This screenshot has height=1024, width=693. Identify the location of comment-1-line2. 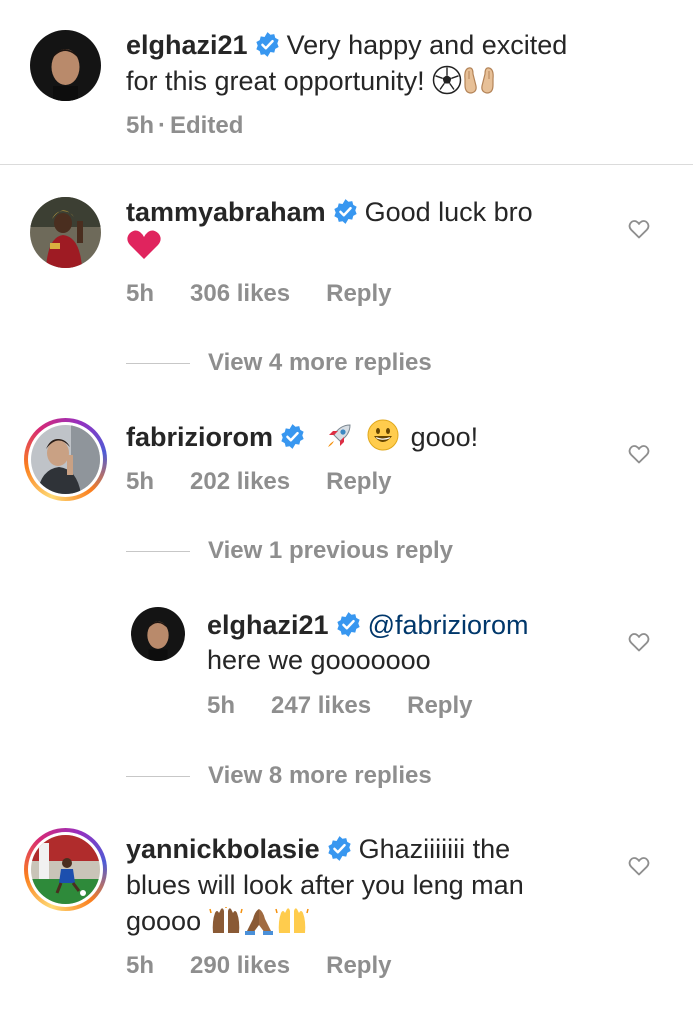
(144, 246).